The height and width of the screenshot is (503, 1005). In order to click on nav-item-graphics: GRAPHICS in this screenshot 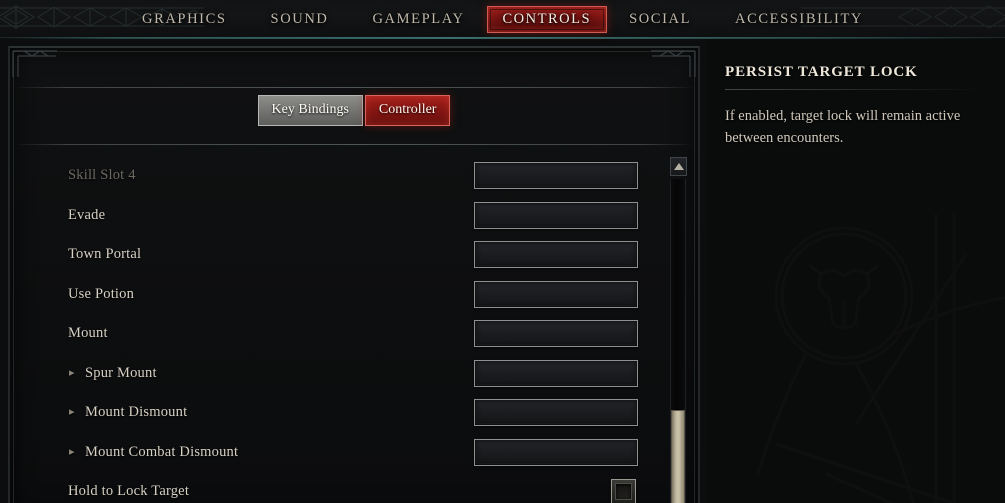, I will do `click(184, 19)`.